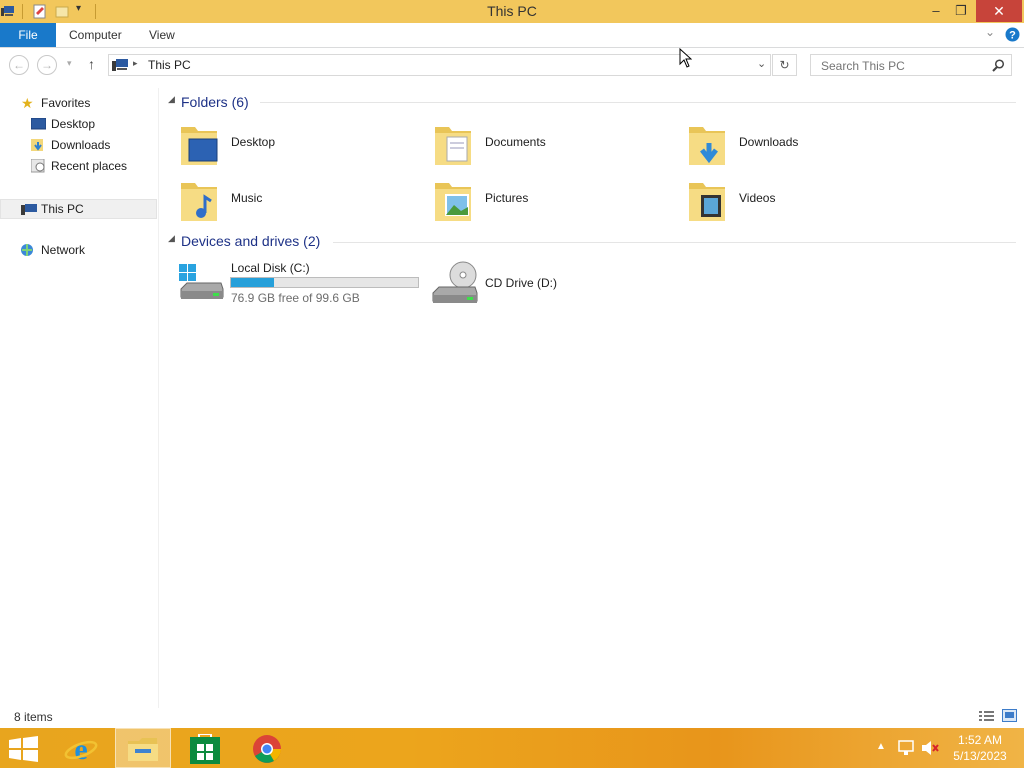 Image resolution: width=1024 pixels, height=768 pixels. What do you see at coordinates (990, 32) in the screenshot?
I see `chevron-down-icon: ⌄` at bounding box center [990, 32].